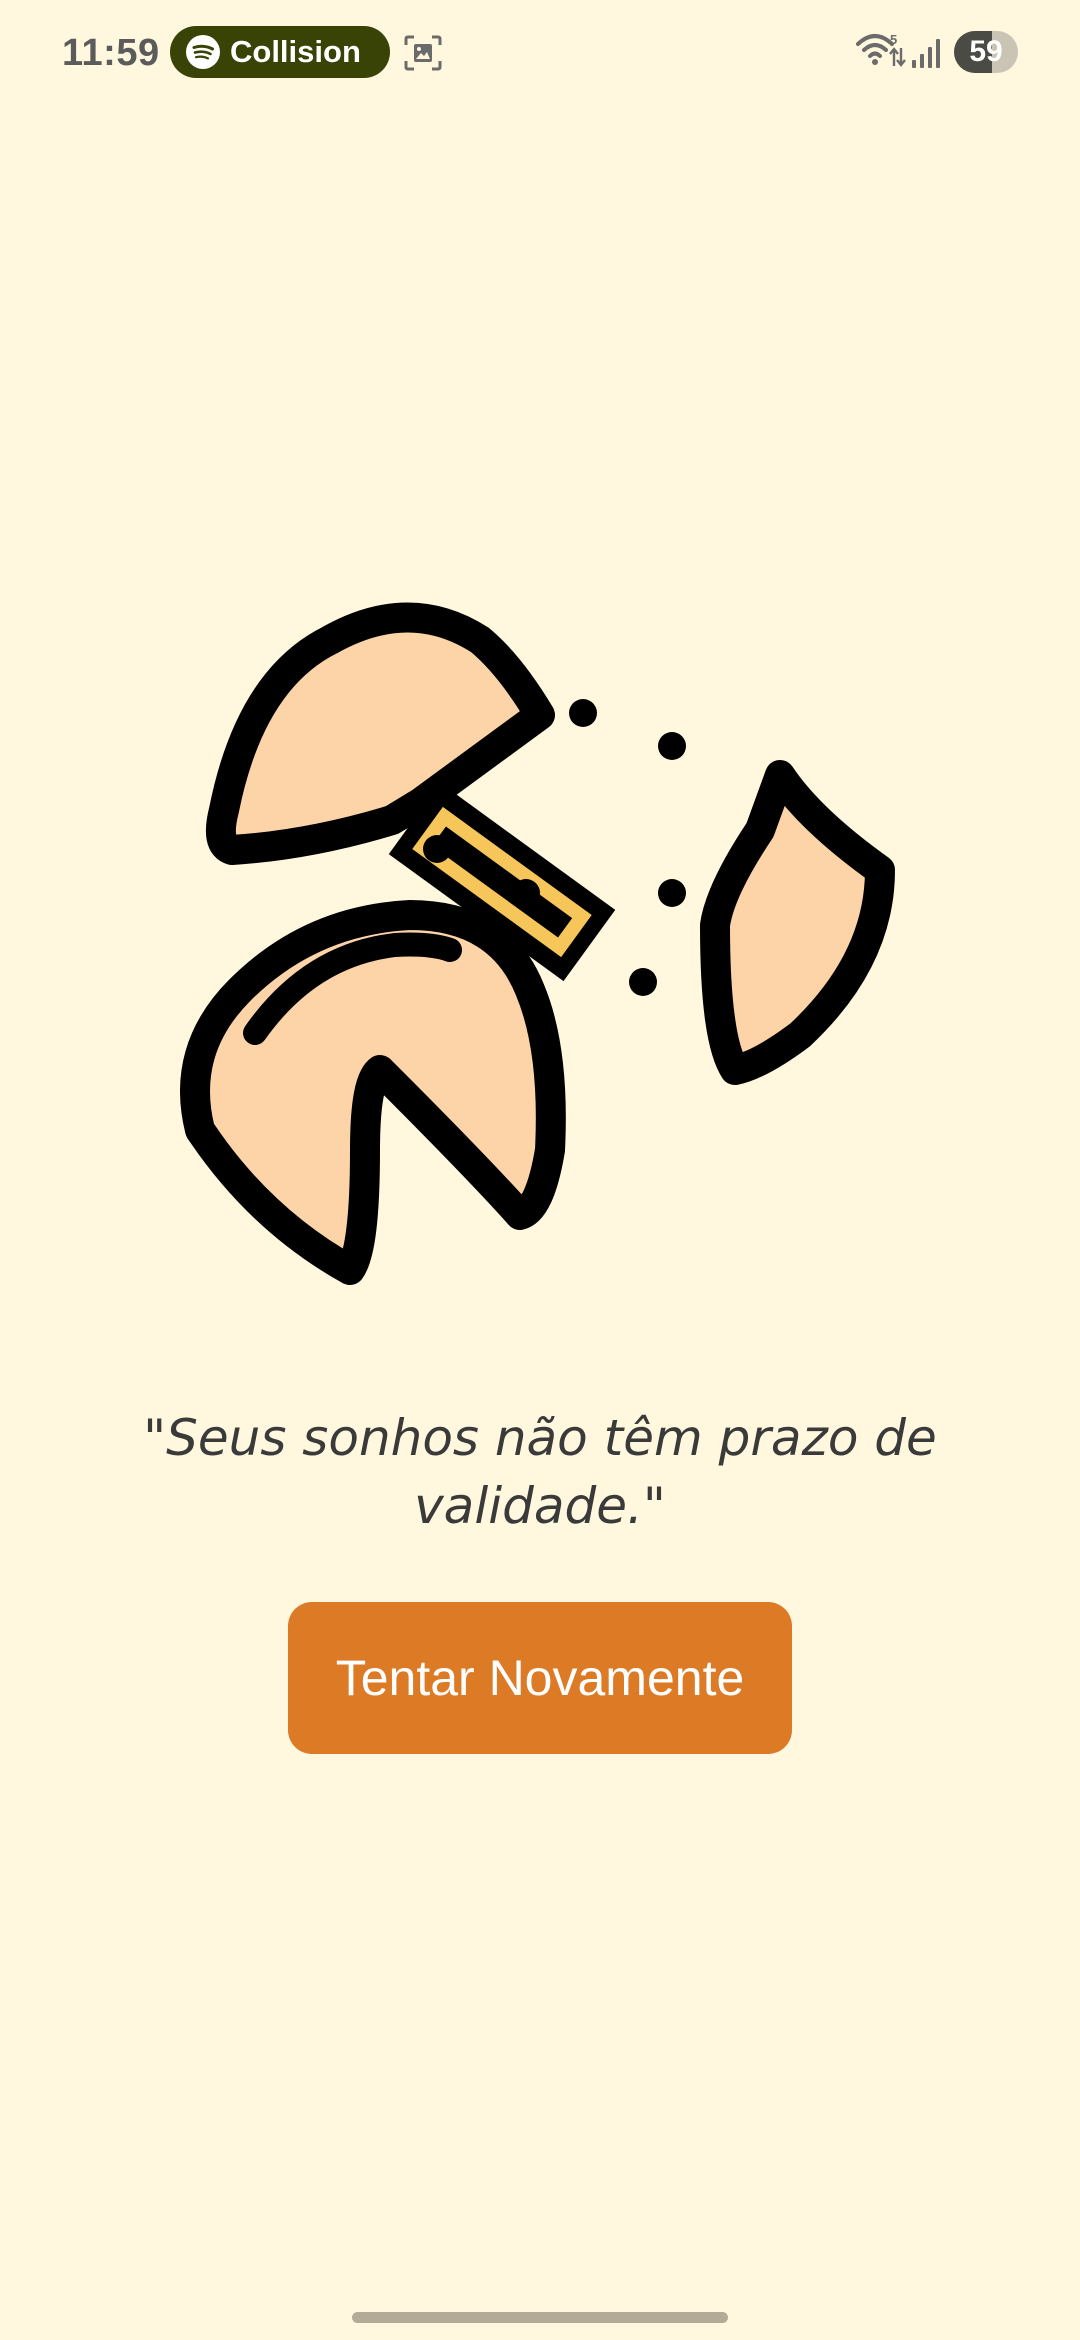 This screenshot has height=2340, width=1080. I want to click on fortune-message: "Seus sonhos não têm prazo de validade.", so click(540, 1472).